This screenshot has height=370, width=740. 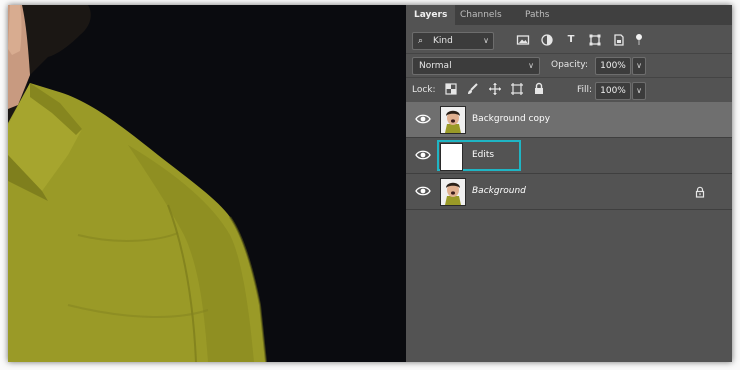 I want to click on fill-dropdown-button: ∨, so click(x=639, y=91).